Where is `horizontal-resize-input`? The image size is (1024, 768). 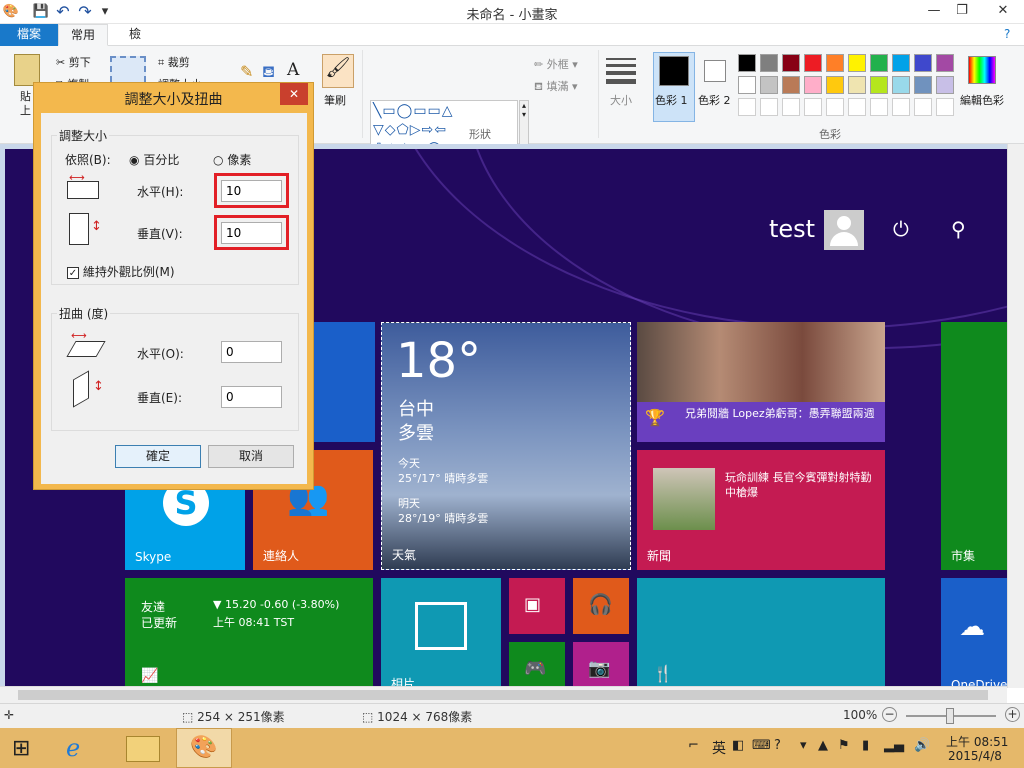 horizontal-resize-input is located at coordinates (251, 191).